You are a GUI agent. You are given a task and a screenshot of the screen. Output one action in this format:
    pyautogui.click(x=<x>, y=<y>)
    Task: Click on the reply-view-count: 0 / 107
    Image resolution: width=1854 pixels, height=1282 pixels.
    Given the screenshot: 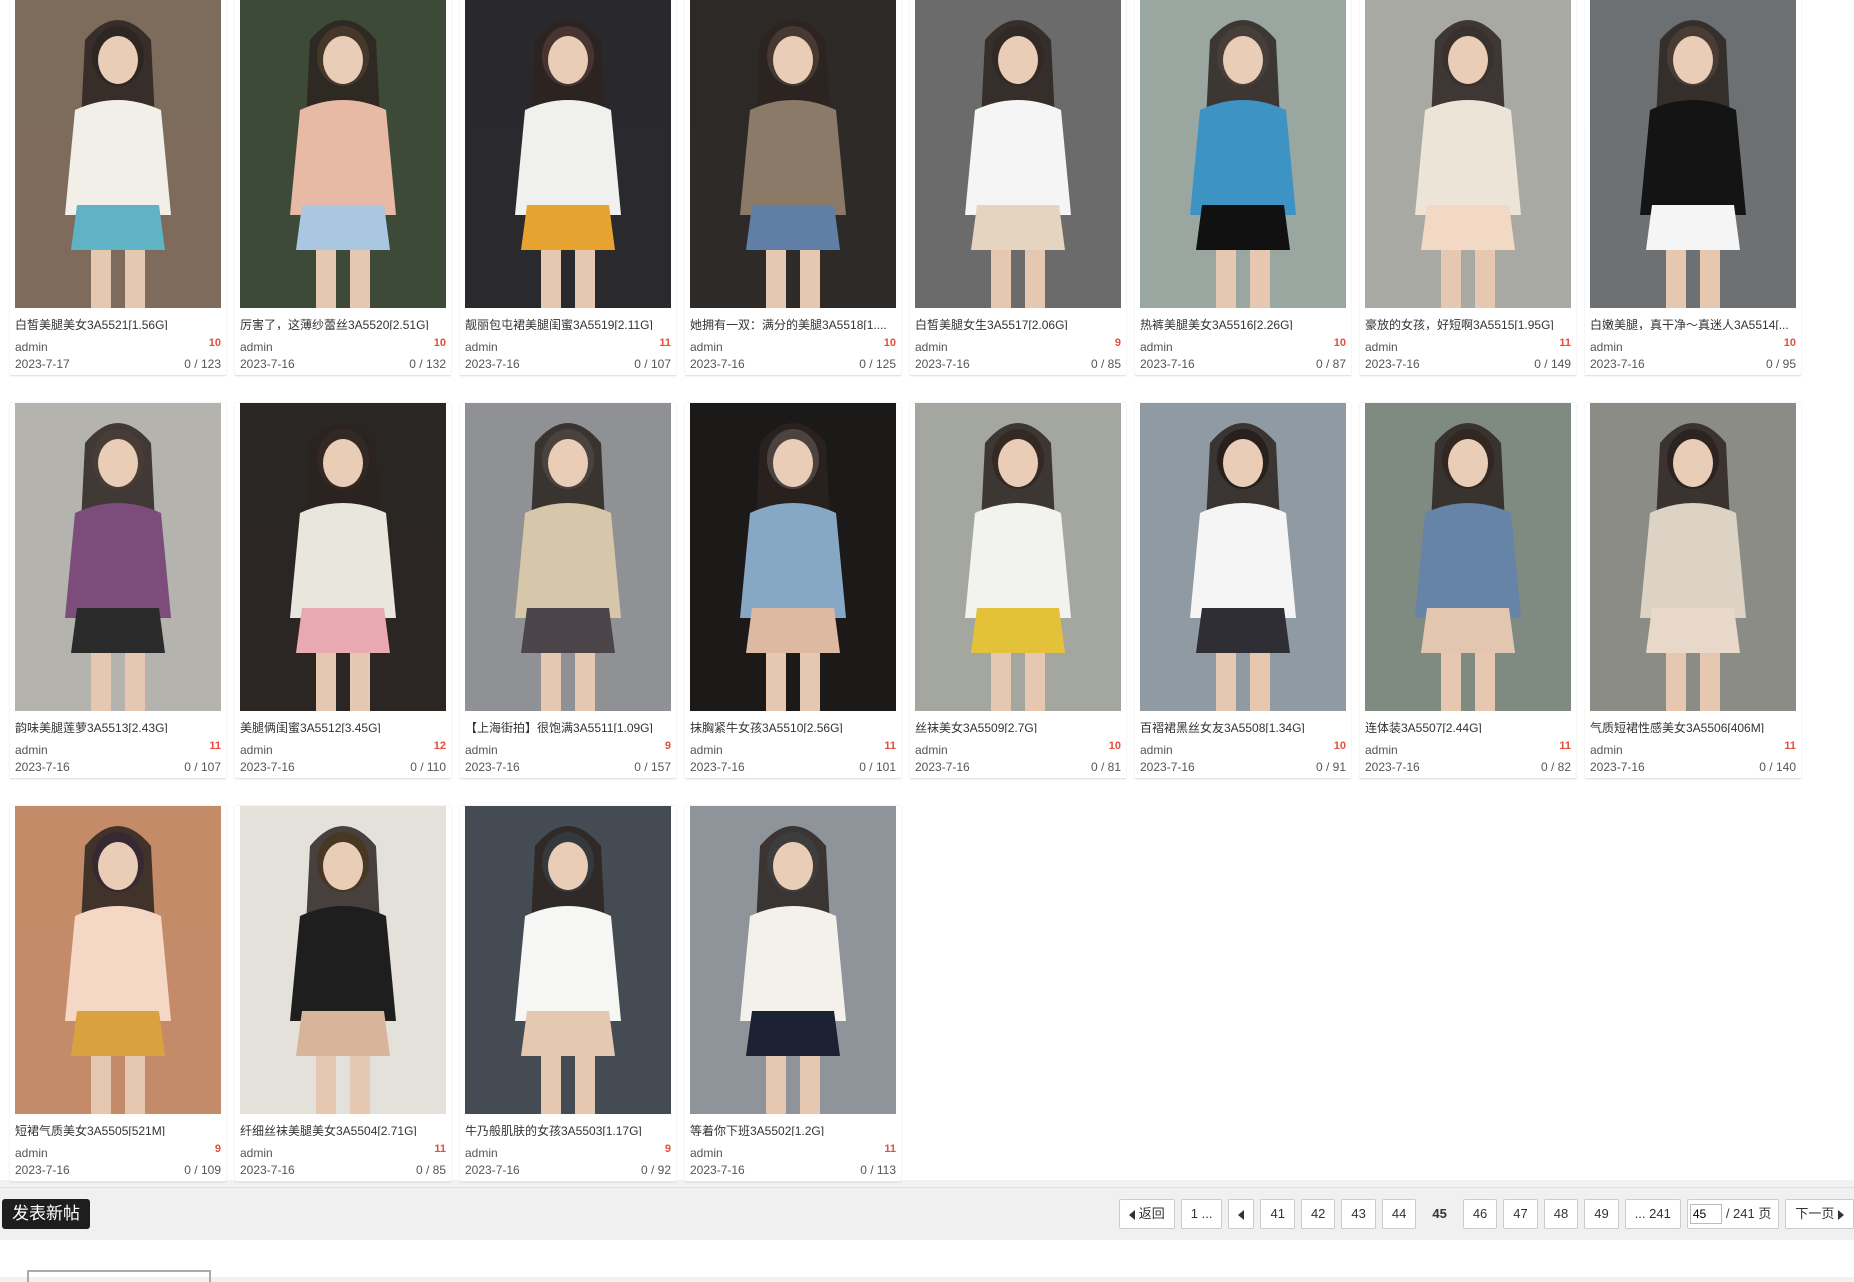 What is the action you would take?
    pyautogui.click(x=202, y=767)
    